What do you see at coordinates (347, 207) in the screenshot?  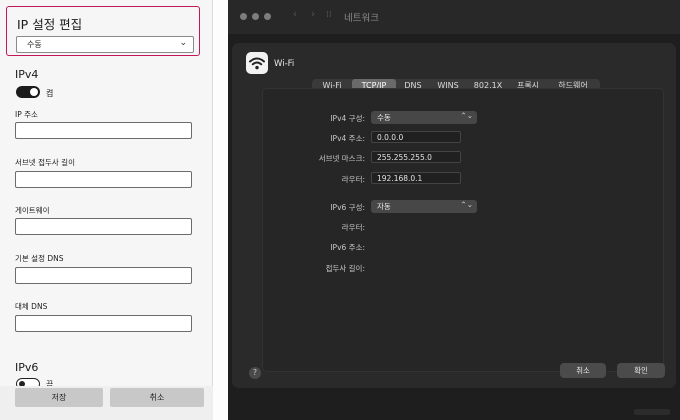 I see `ipv6-config-label: IPv6 구성:` at bounding box center [347, 207].